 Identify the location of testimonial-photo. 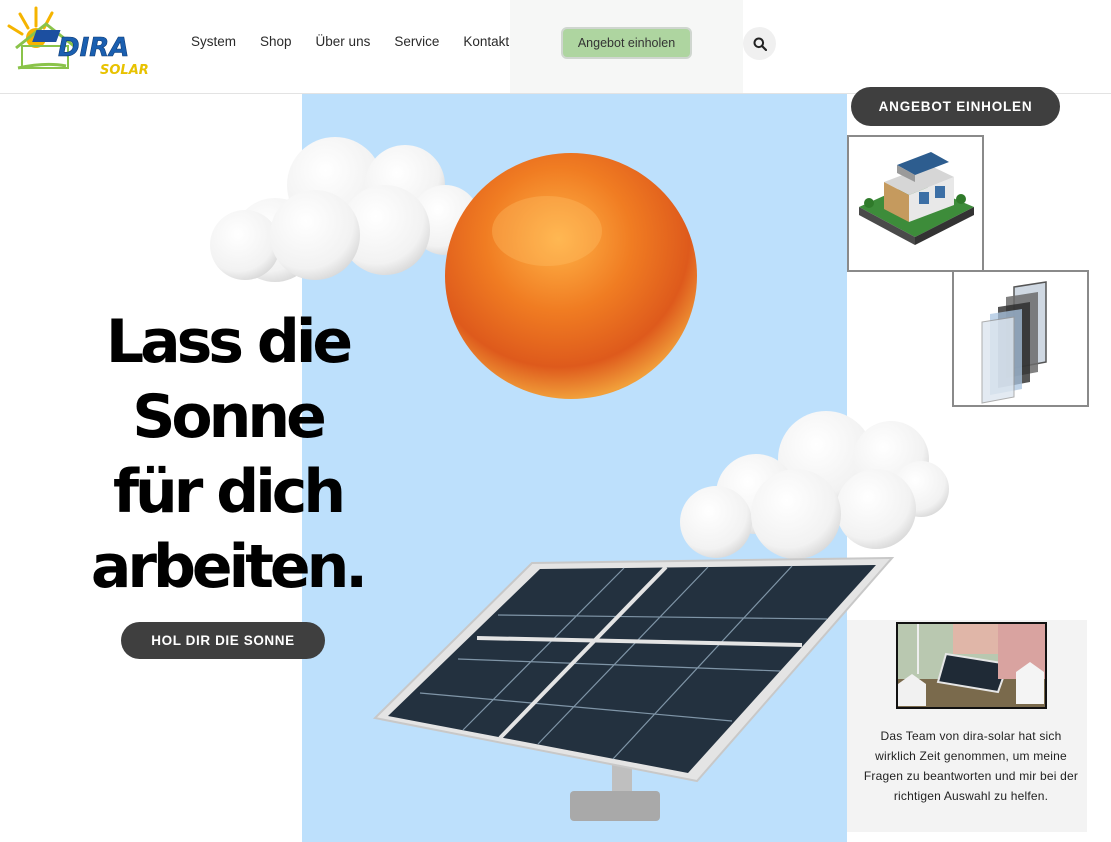
(971, 665).